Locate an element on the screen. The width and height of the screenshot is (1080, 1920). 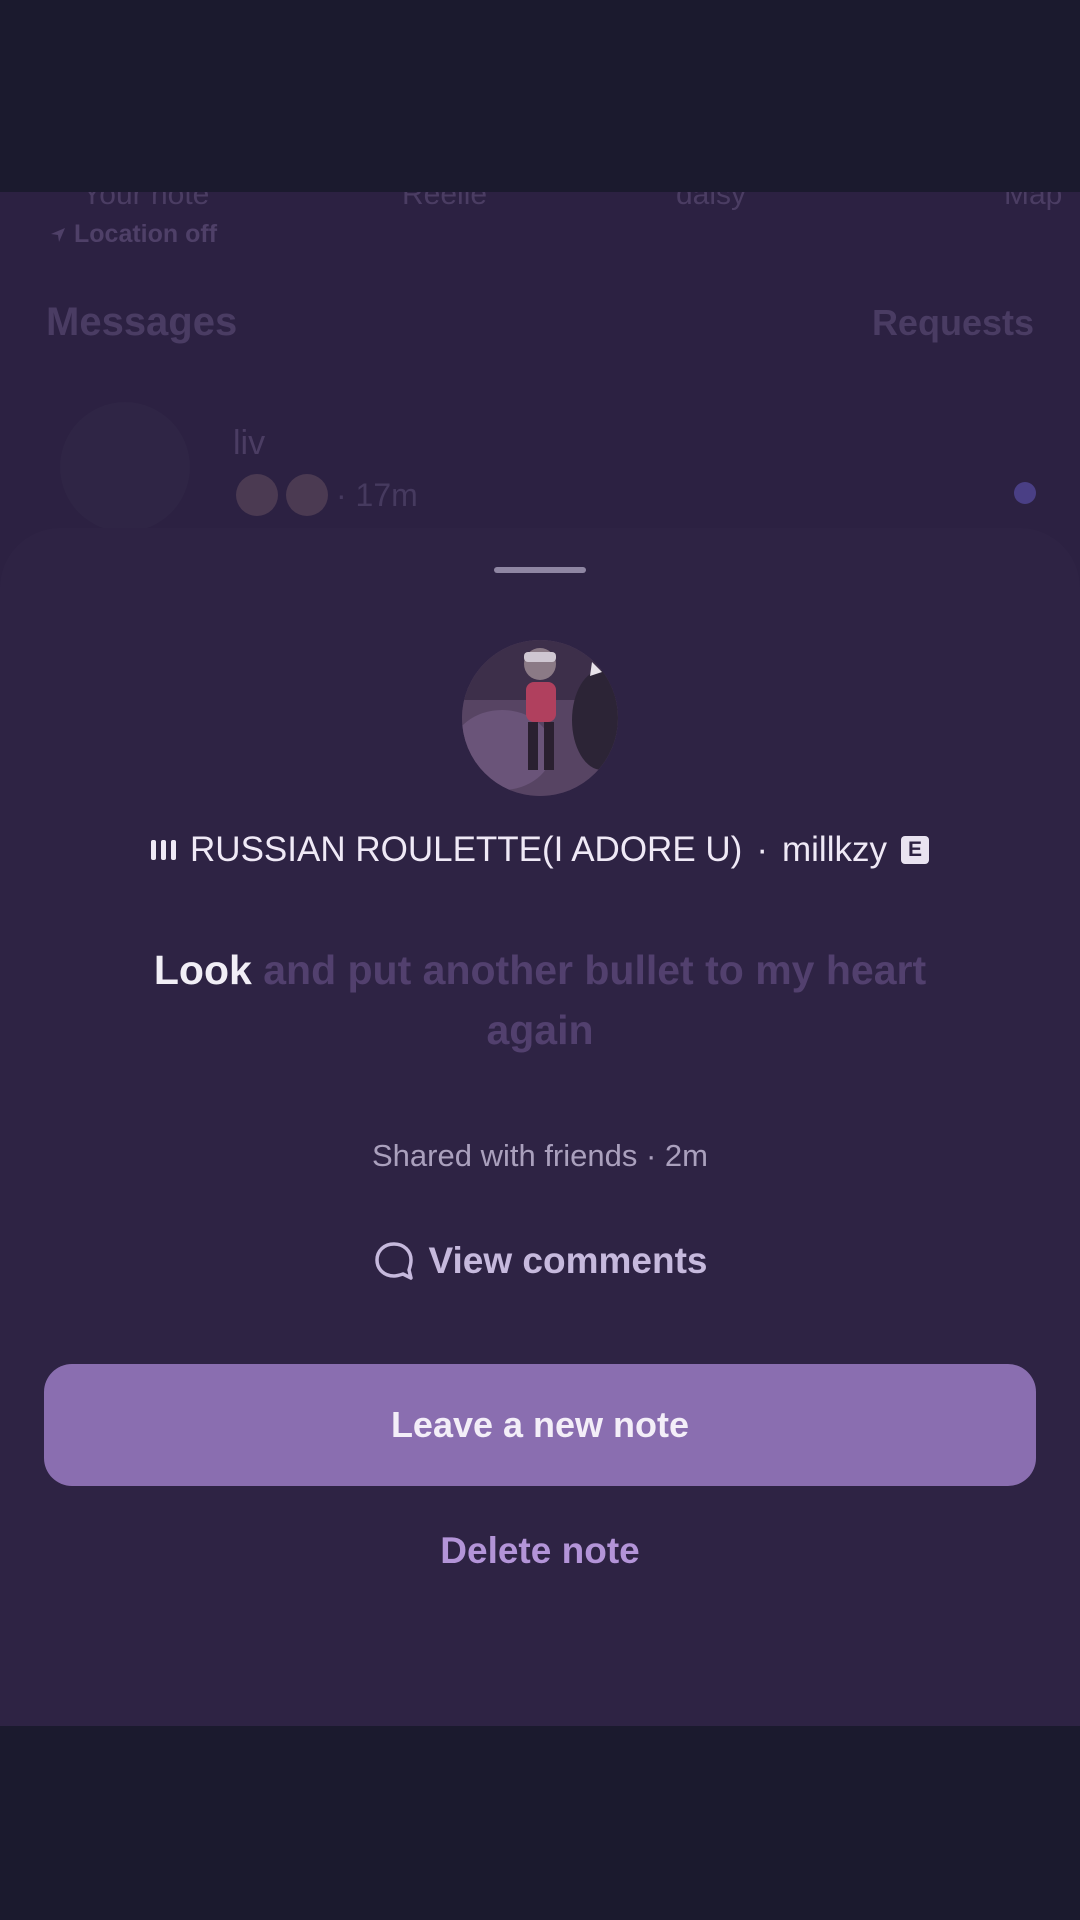
avatar-photo-icon is located at coordinates (540, 718).